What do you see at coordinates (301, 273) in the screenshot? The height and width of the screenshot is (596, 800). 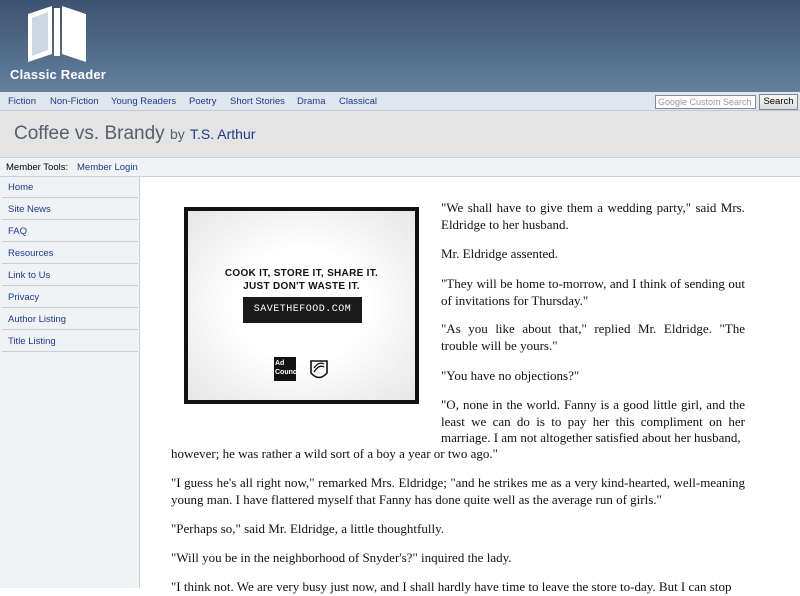 I see `ad-headline-1: COOK IT, STORE IT, SHARE IT.` at bounding box center [301, 273].